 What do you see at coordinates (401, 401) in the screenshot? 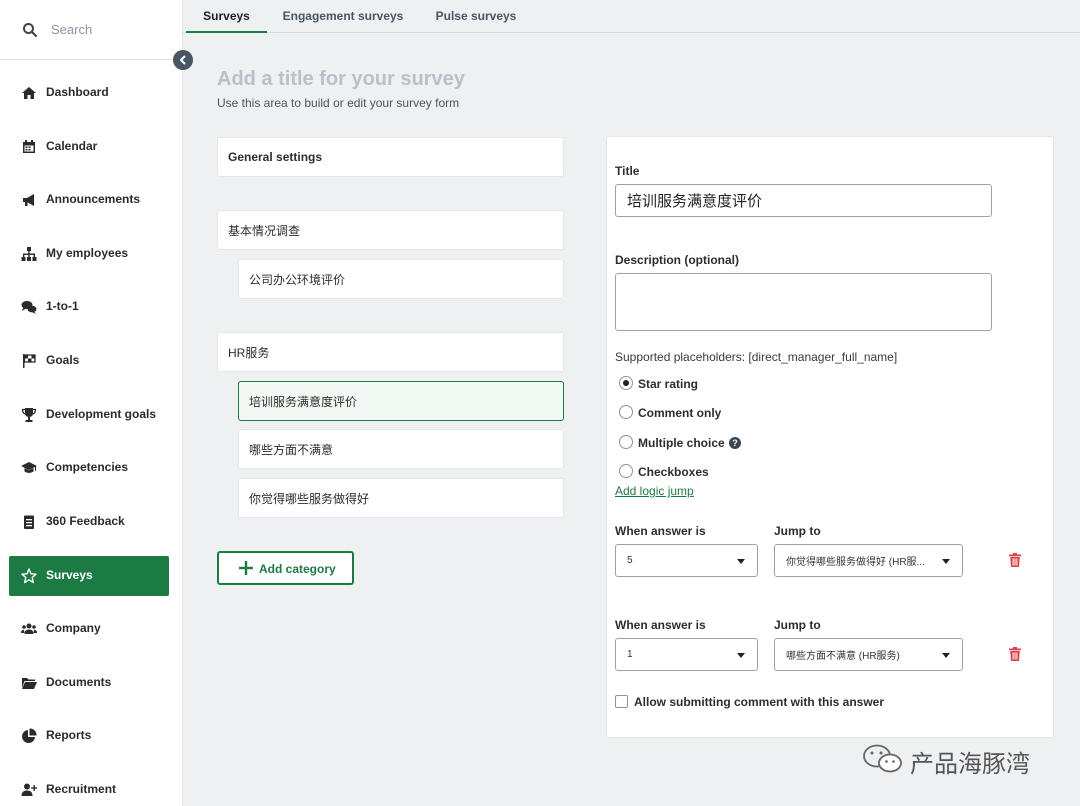
I see `question-card-selected: 培训服务满意度评价` at bounding box center [401, 401].